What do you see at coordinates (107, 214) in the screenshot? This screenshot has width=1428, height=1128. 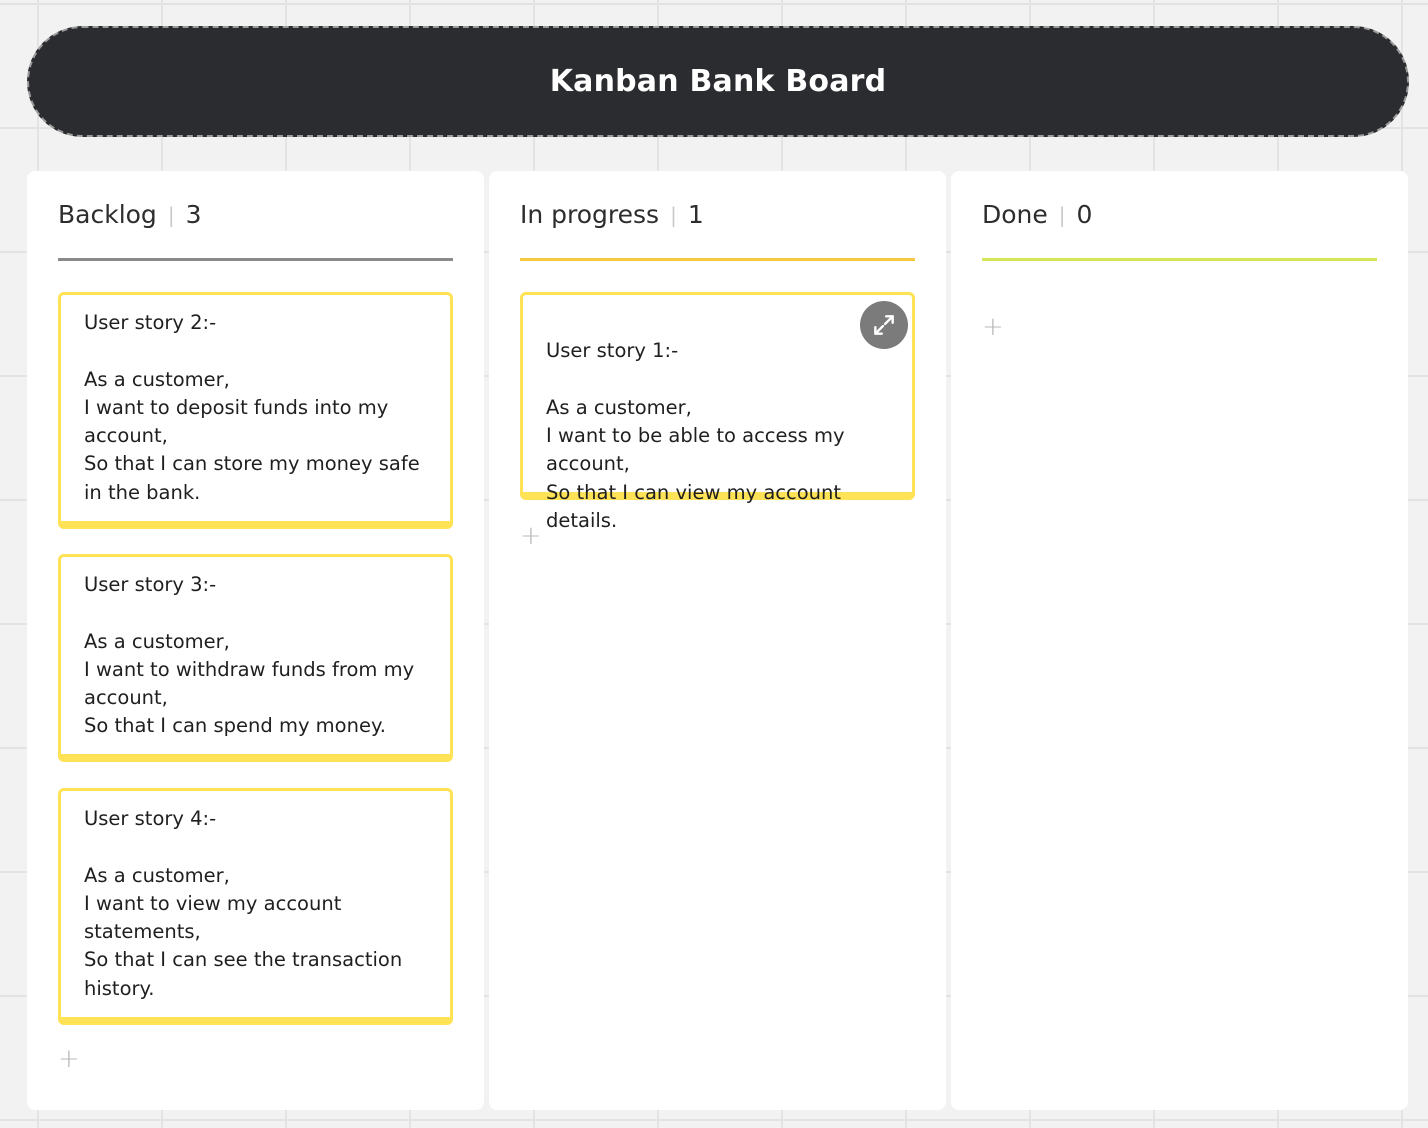 I see `column-title: Backlog` at bounding box center [107, 214].